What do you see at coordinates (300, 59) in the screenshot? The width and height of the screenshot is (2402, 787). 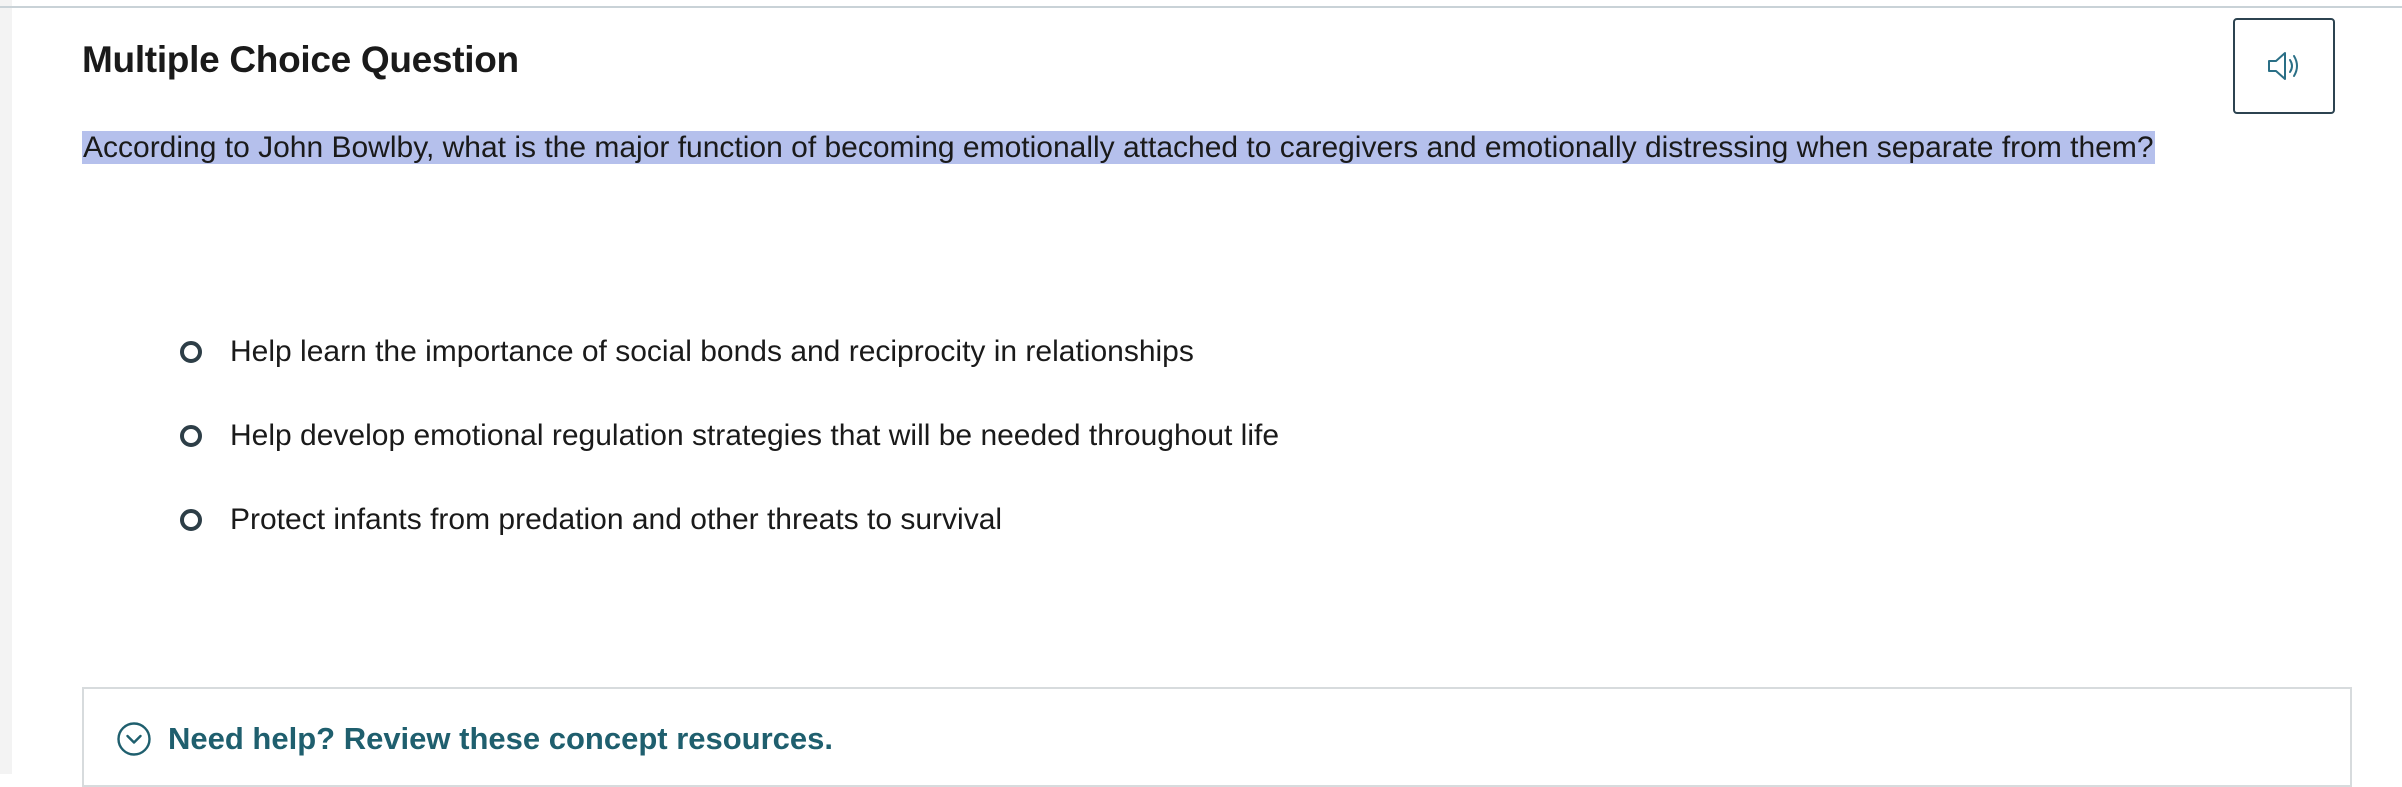 I see `page-title: Multiple Choice Question` at bounding box center [300, 59].